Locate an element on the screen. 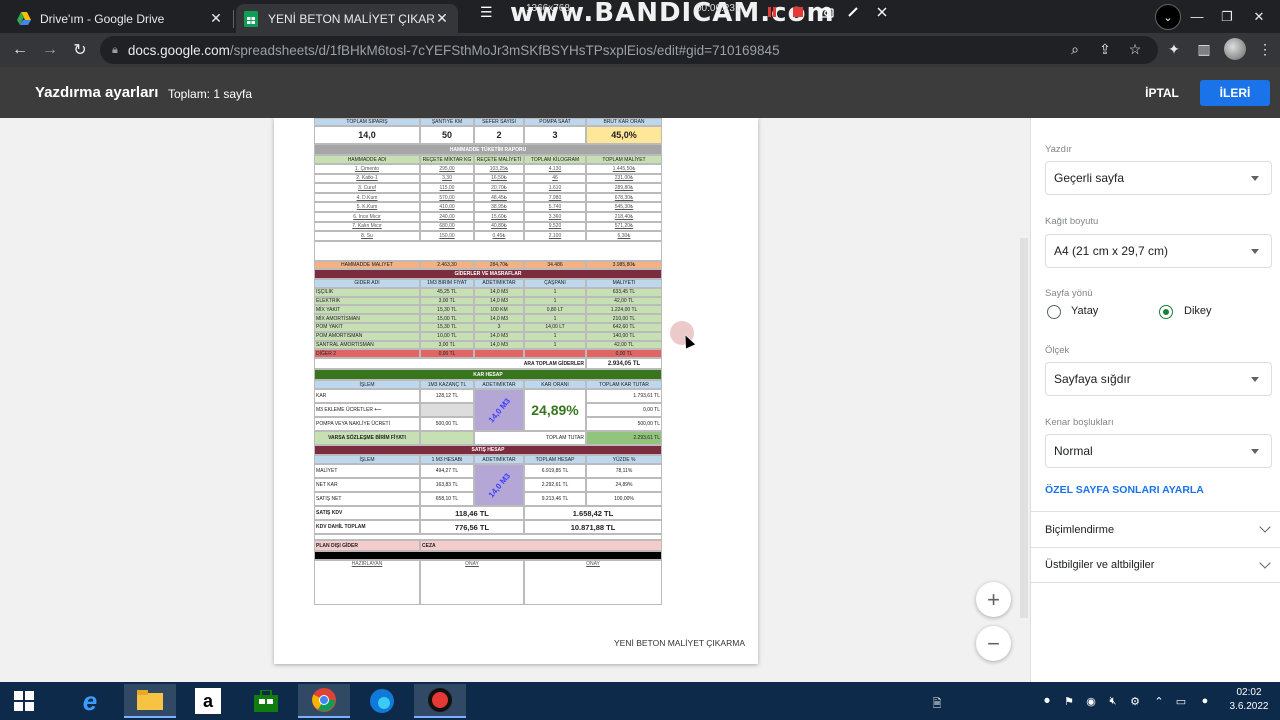  security-tray-icon: ◉ is located at coordinates (1091, 701).